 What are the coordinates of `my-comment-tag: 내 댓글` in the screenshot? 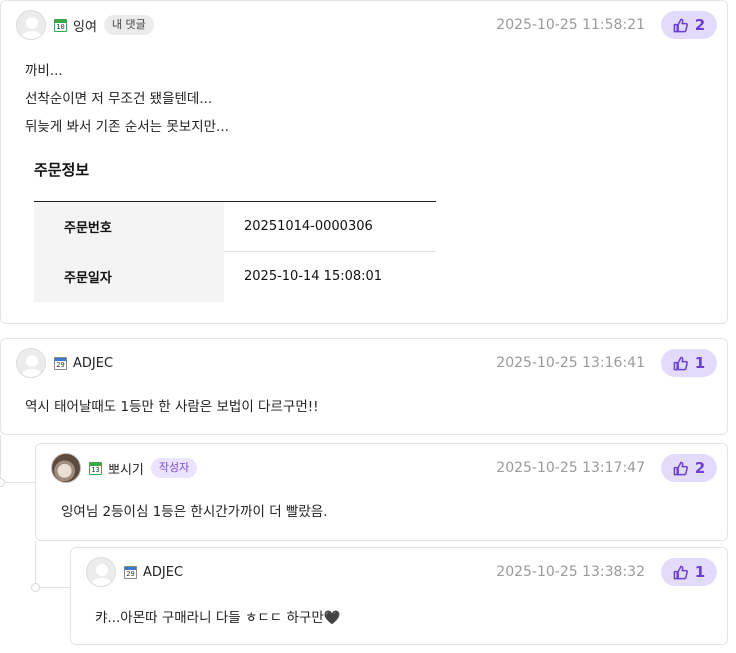 It's located at (128, 25).